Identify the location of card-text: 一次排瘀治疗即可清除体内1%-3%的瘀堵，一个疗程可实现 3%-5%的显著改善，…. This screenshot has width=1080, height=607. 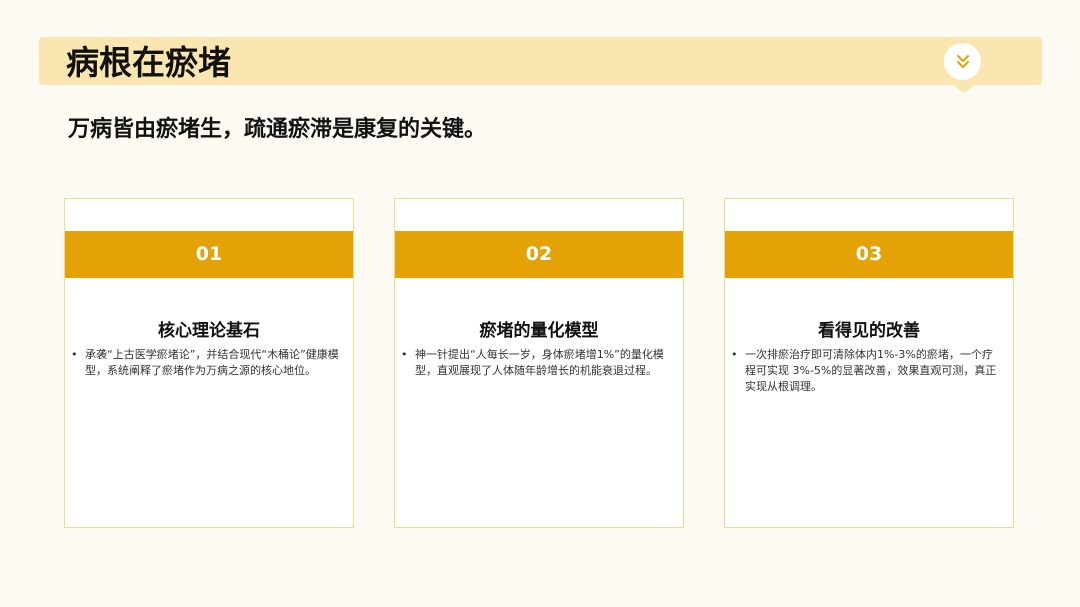
(871, 370).